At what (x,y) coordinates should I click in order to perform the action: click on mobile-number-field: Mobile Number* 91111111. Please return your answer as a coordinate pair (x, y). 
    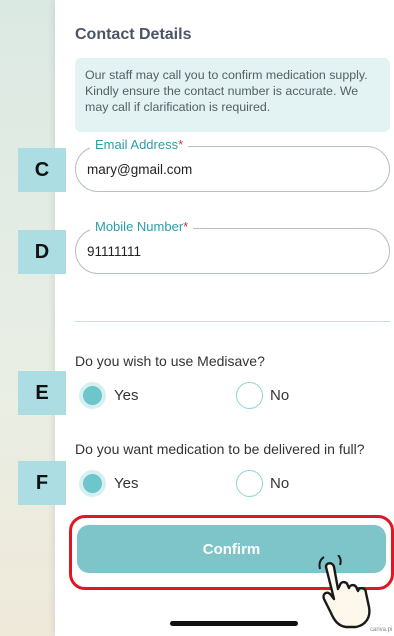
    Looking at the image, I should click on (232, 246).